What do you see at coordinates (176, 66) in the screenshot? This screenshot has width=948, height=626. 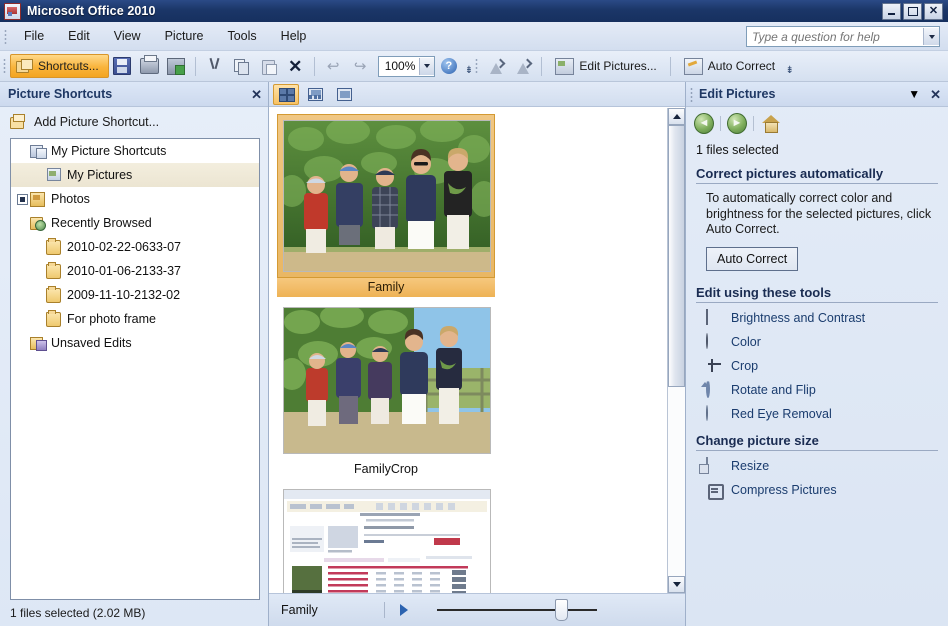 I see `export-button` at bounding box center [176, 66].